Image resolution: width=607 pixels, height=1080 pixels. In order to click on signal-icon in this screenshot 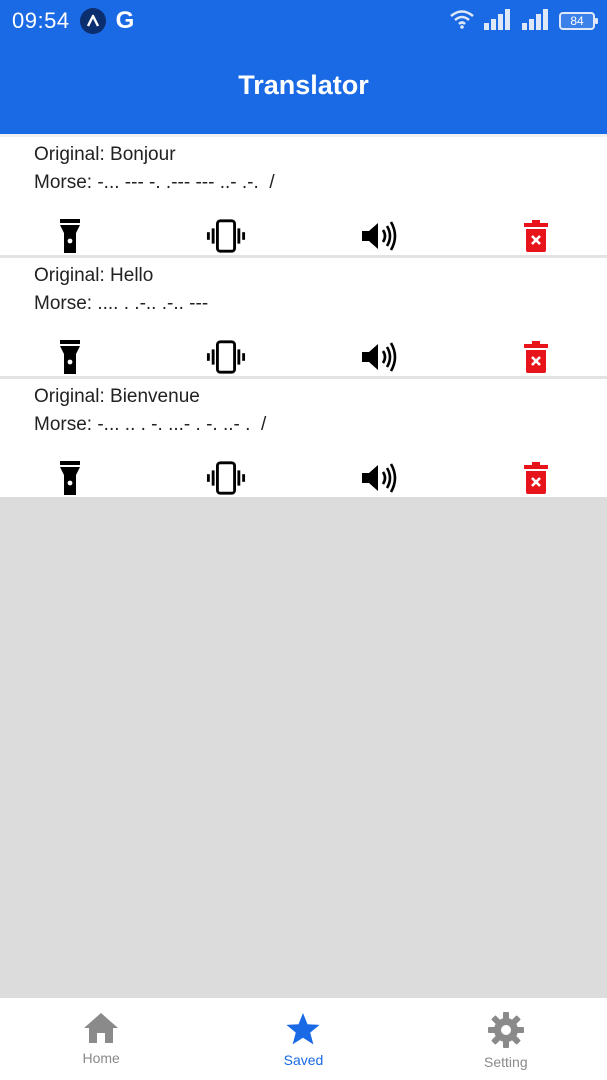, I will do `click(498, 21)`.